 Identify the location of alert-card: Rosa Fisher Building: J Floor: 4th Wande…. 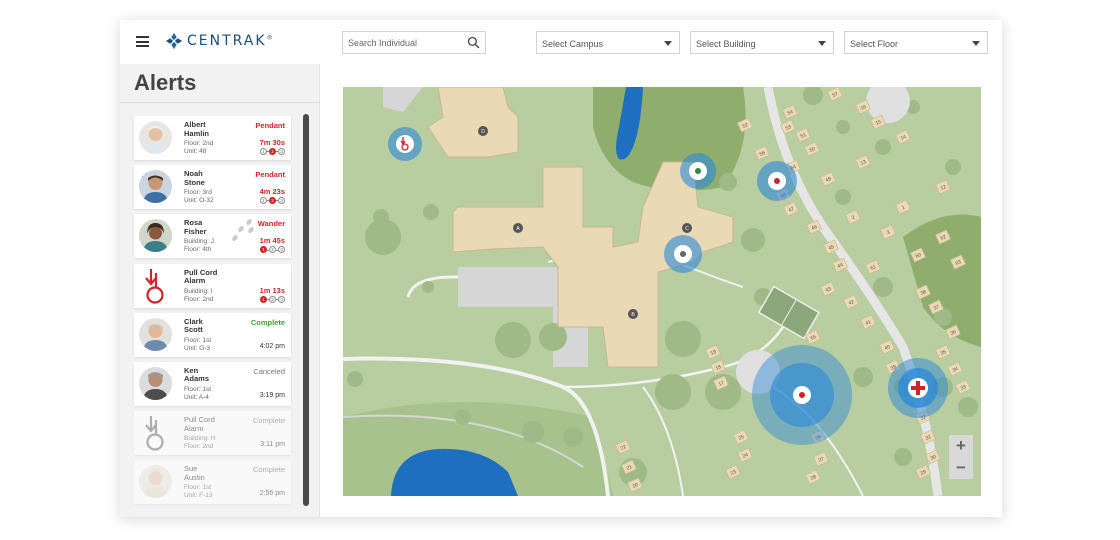
(212, 236).